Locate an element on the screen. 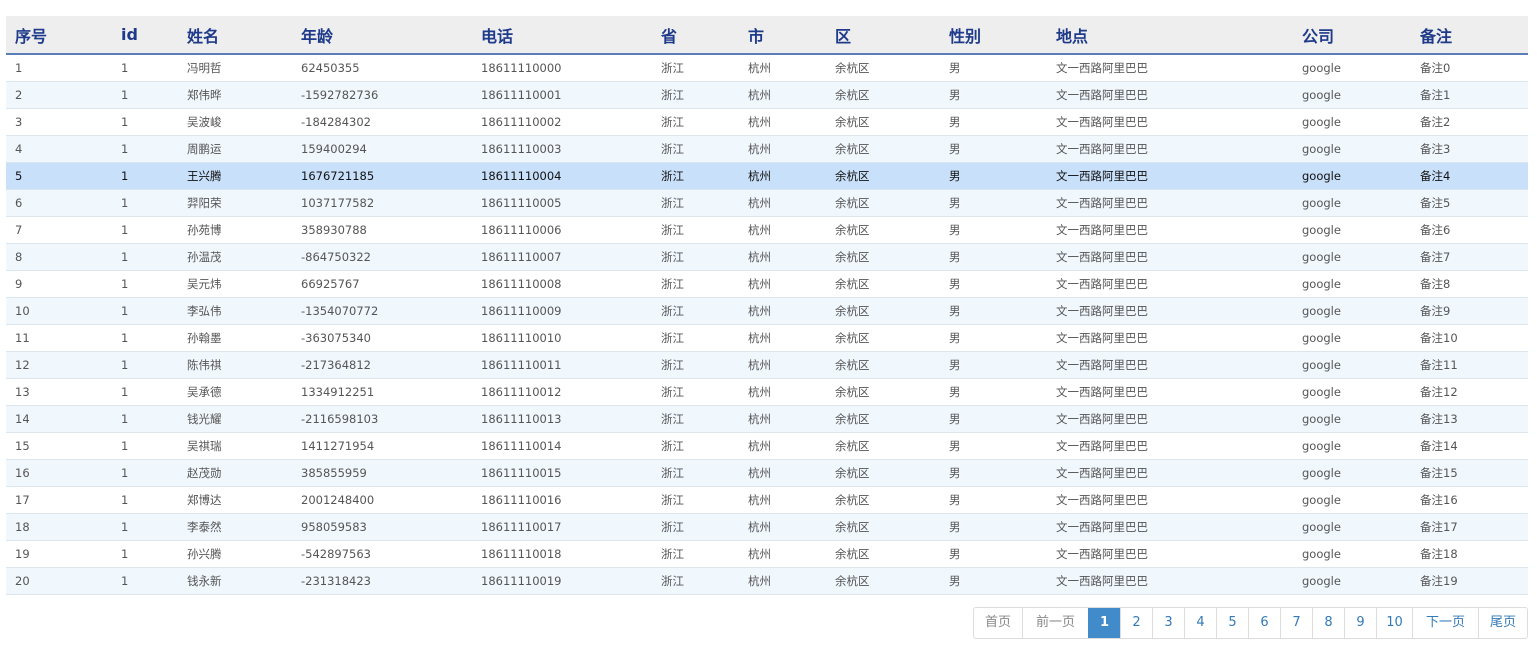 This screenshot has width=1537, height=653. cell-remark: 备注16 is located at coordinates (1469, 500).